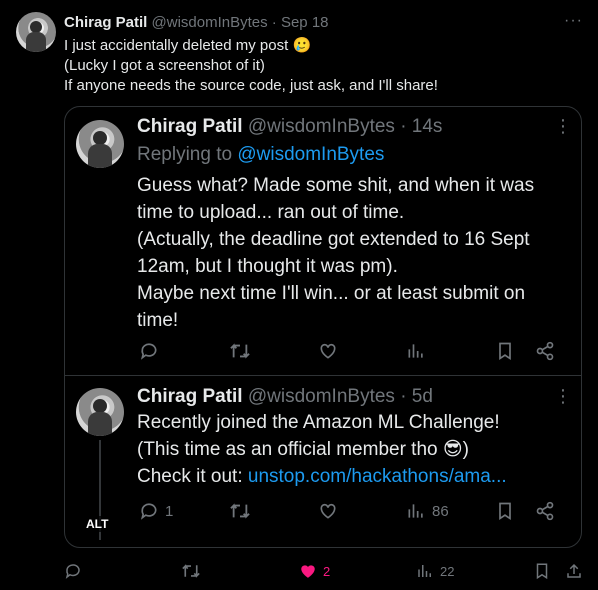 The width and height of the screenshot is (598, 590). What do you see at coordinates (563, 396) in the screenshot?
I see `orig-more-icon: ⋮` at bounding box center [563, 396].